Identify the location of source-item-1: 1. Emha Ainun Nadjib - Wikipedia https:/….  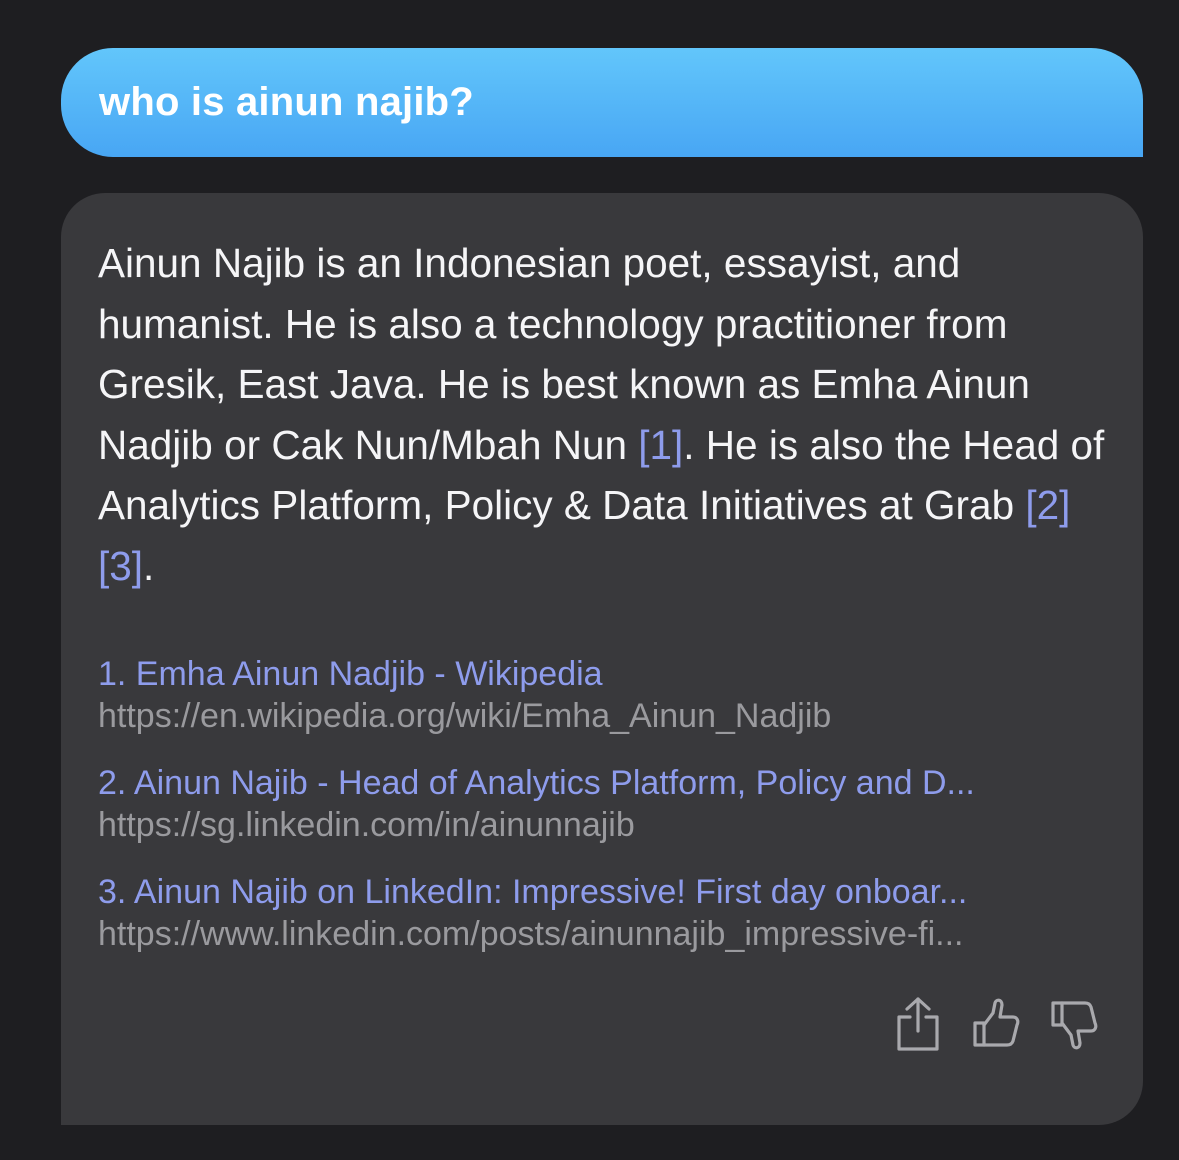
(601, 695).